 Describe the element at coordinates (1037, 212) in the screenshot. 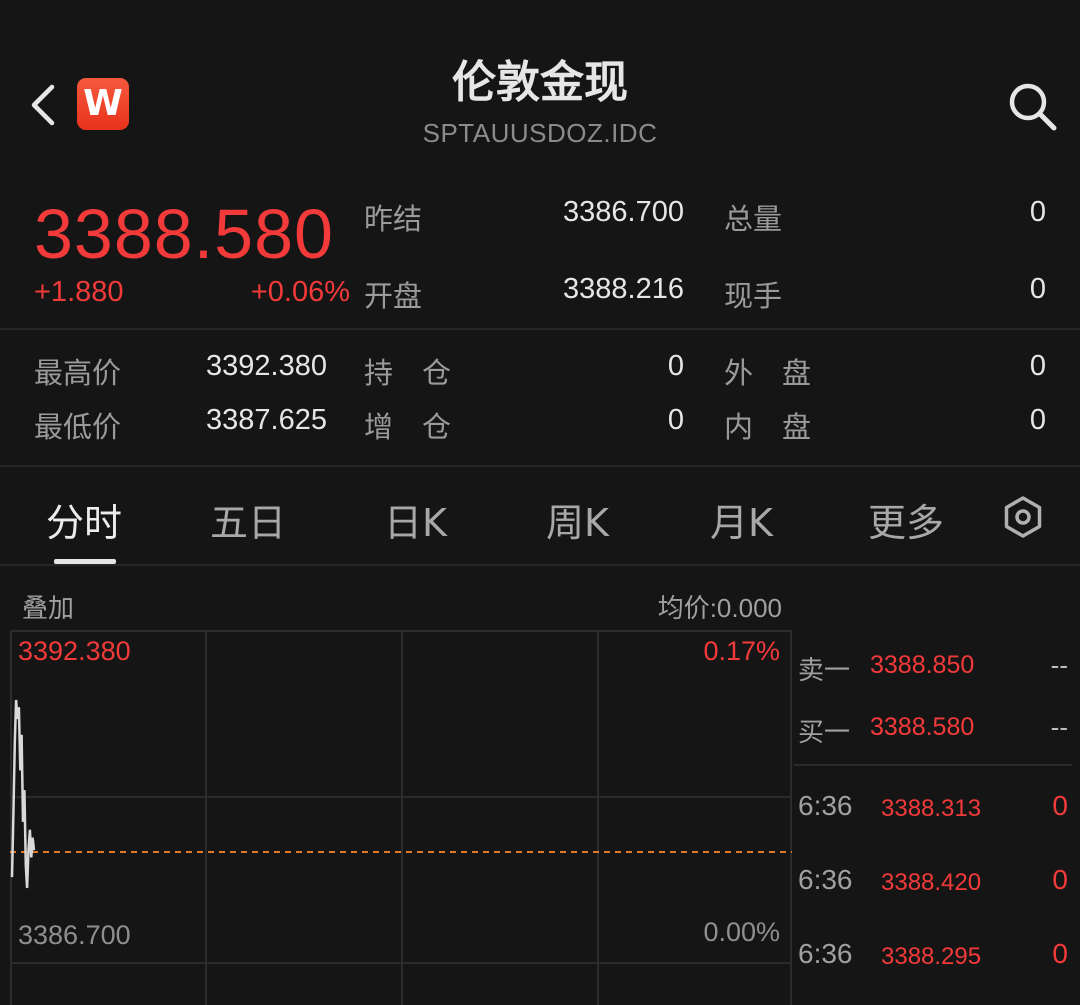

I see `total-volume-value: 0` at that location.